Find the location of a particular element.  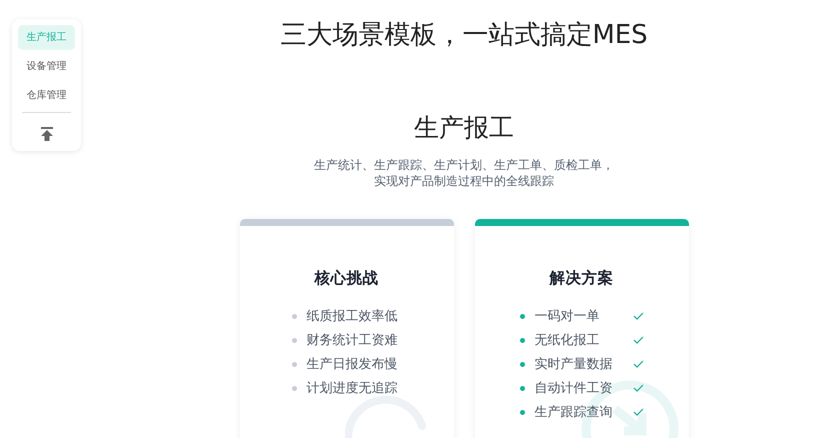

description-line: 生产统计、生产跟踪、生产计划、生产工单、质检工单， is located at coordinates (464, 165).